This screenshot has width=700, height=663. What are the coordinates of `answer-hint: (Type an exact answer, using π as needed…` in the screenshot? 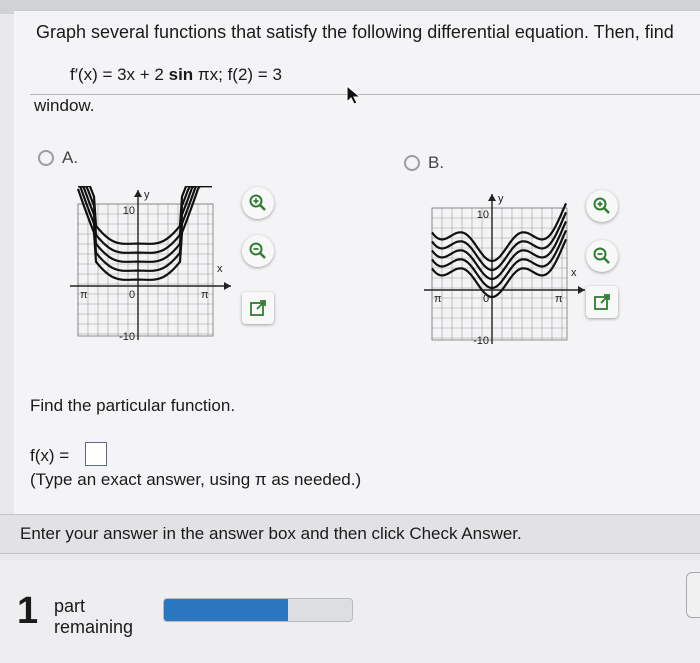 It's located at (196, 479).